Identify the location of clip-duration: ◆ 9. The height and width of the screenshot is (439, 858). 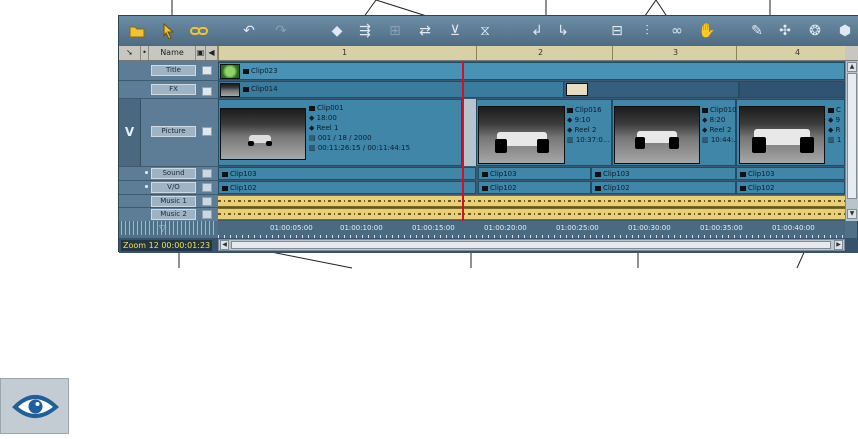
(834, 120).